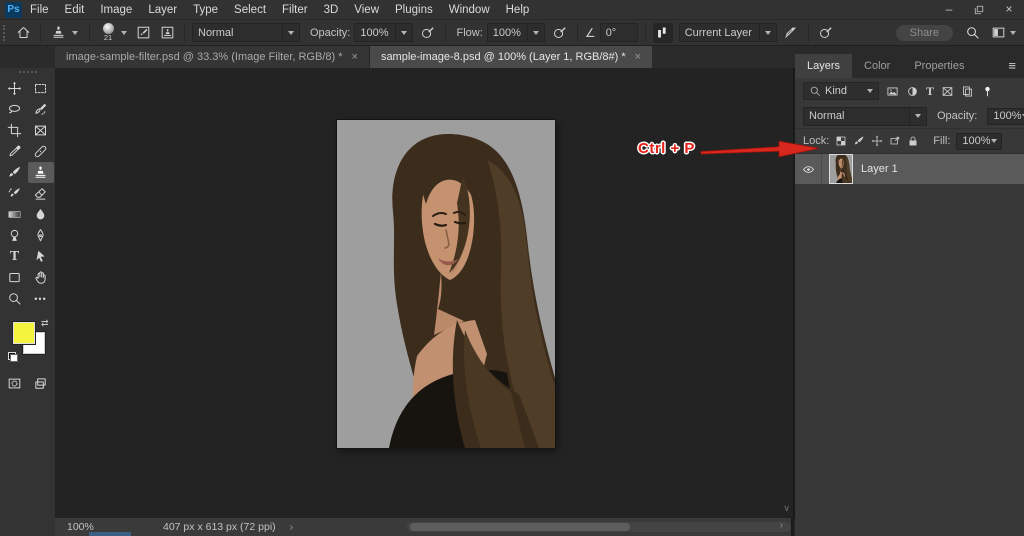 This screenshot has height=536, width=1024. What do you see at coordinates (1012, 66) in the screenshot?
I see `panel-menu-icon: ≡` at bounding box center [1012, 66].